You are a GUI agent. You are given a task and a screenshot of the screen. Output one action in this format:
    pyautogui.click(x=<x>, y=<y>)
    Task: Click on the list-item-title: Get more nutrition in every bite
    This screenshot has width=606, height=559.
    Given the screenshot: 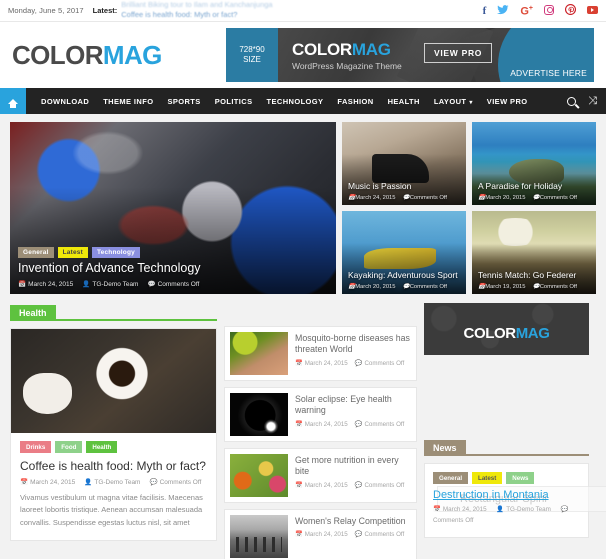 What is the action you would take?
    pyautogui.click(x=353, y=466)
    